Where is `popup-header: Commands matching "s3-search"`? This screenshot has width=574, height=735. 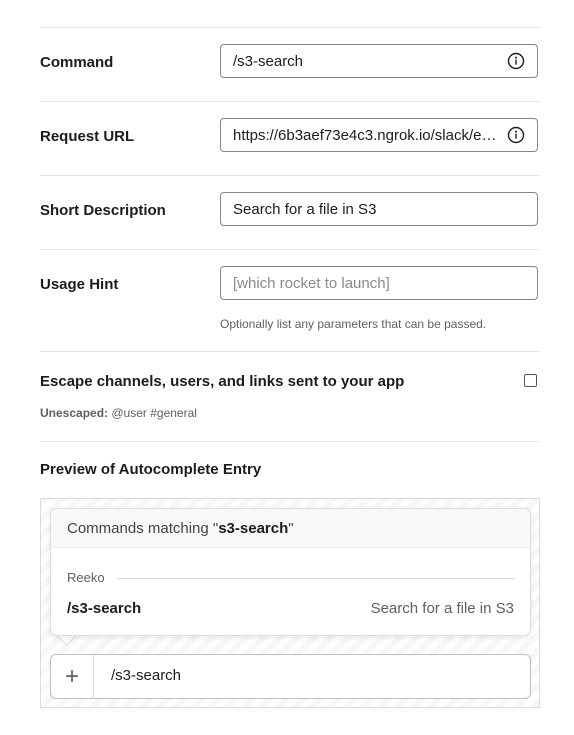
popup-header: Commands matching "s3-search" is located at coordinates (290, 528).